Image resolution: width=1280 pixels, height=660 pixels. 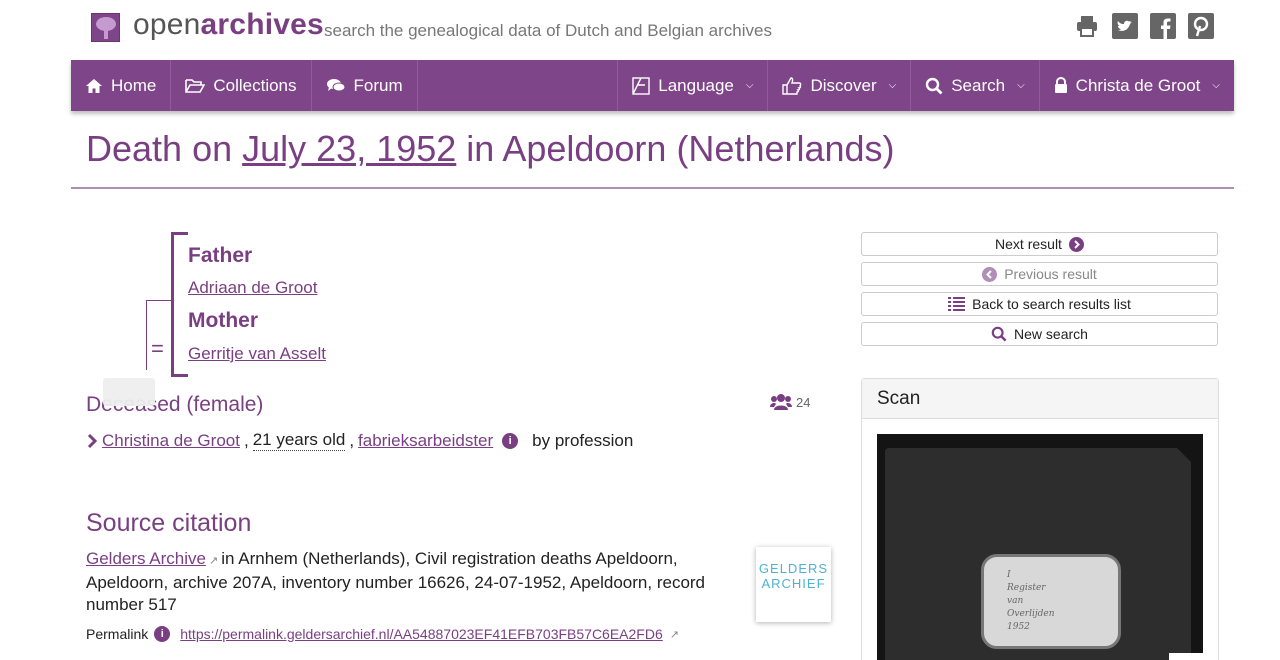 I want to click on nav-language: Language ⌵, so click(x=692, y=85).